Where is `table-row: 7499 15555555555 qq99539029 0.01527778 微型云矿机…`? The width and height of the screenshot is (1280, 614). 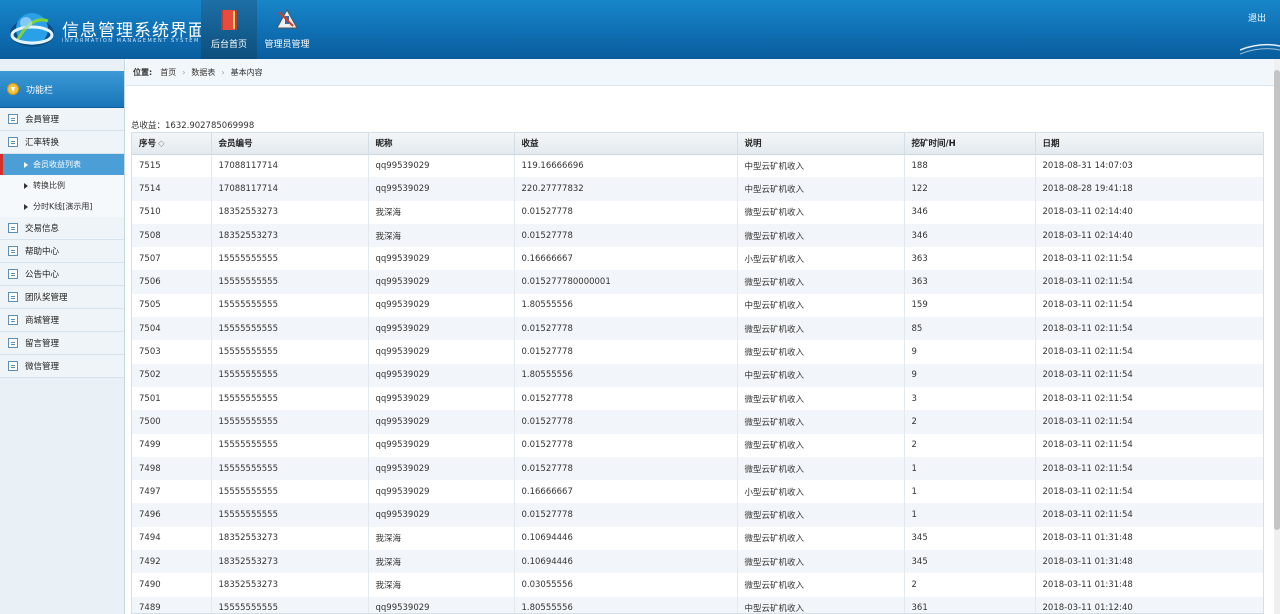
table-row: 7499 15555555555 qq99539029 0.01527778 微型云矿机… is located at coordinates (697, 445).